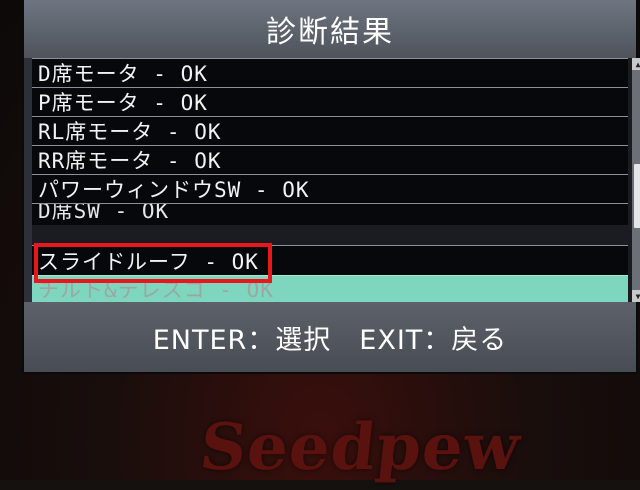 The height and width of the screenshot is (490, 640). Describe the element at coordinates (330, 130) in the screenshot. I see `list-item-rl-seat-motor: RL席モータ - OK` at that location.